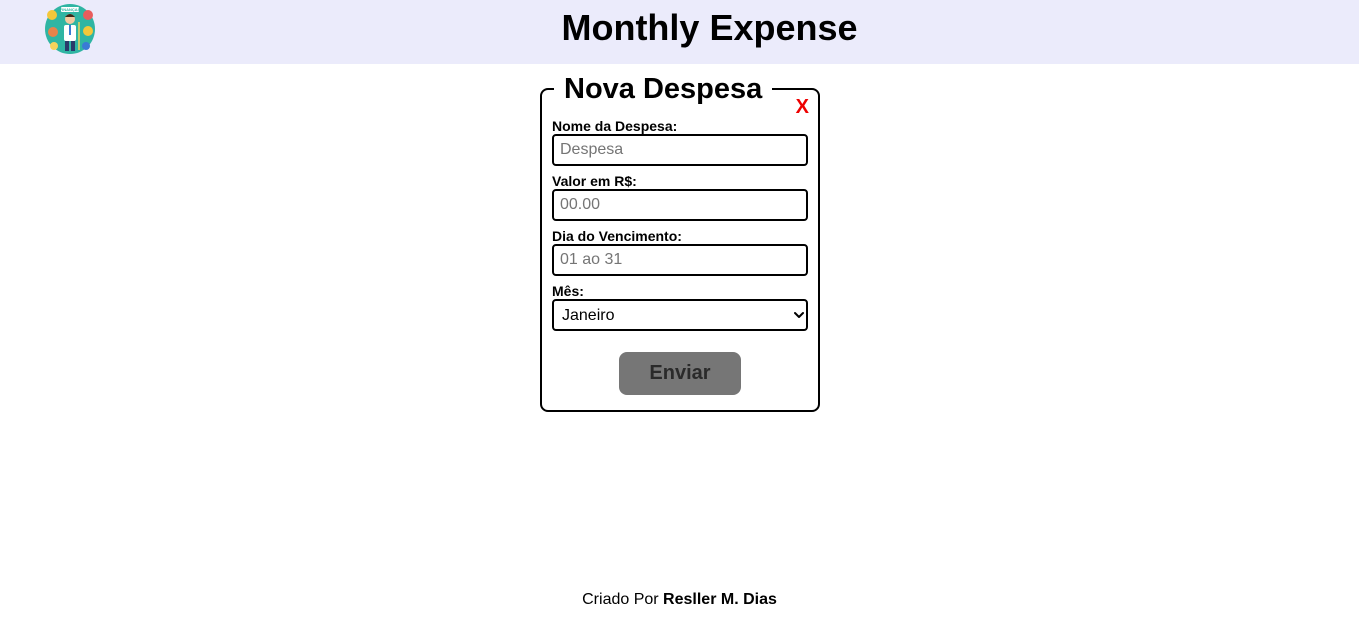  I want to click on expense-value-input, so click(680, 205).